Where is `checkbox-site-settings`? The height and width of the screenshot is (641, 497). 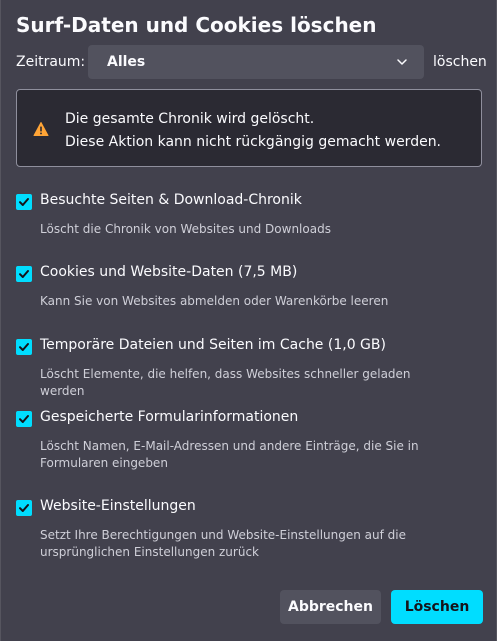 checkbox-site-settings is located at coordinates (24, 508).